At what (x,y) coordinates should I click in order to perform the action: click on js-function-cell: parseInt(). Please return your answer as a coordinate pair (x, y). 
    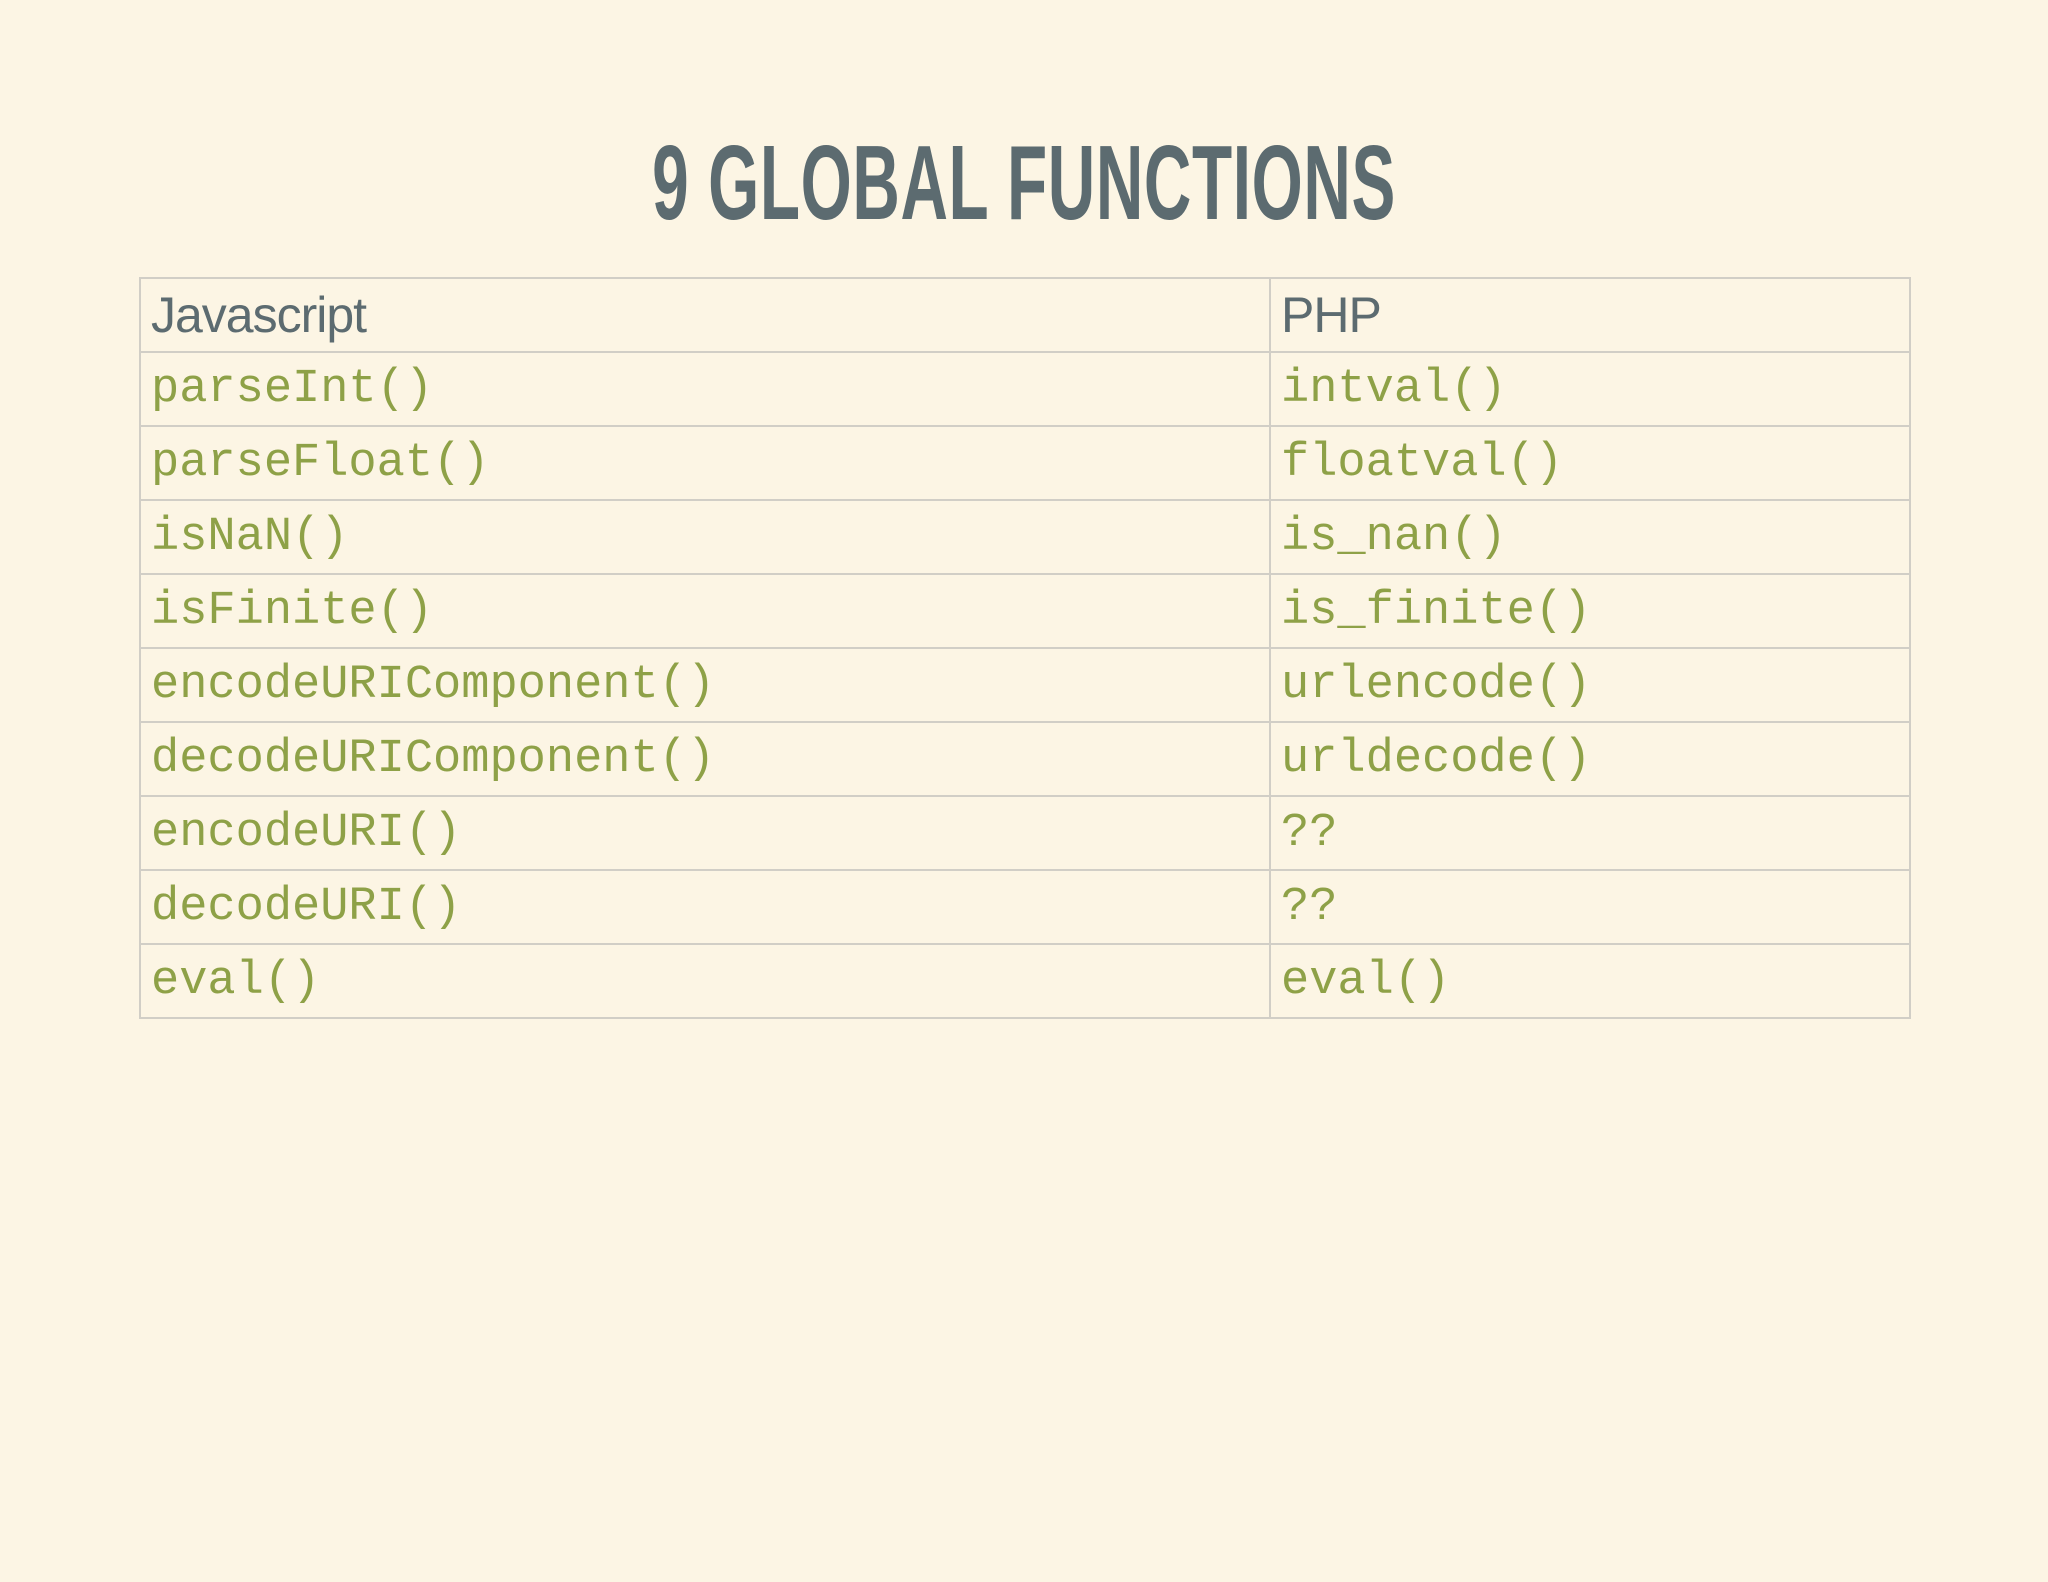
    Looking at the image, I should click on (705, 389).